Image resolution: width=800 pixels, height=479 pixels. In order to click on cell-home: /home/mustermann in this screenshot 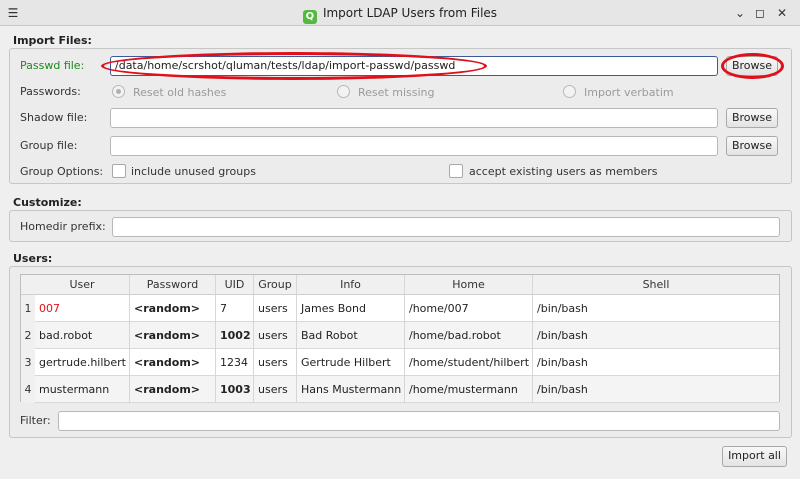, I will do `click(469, 389)`.